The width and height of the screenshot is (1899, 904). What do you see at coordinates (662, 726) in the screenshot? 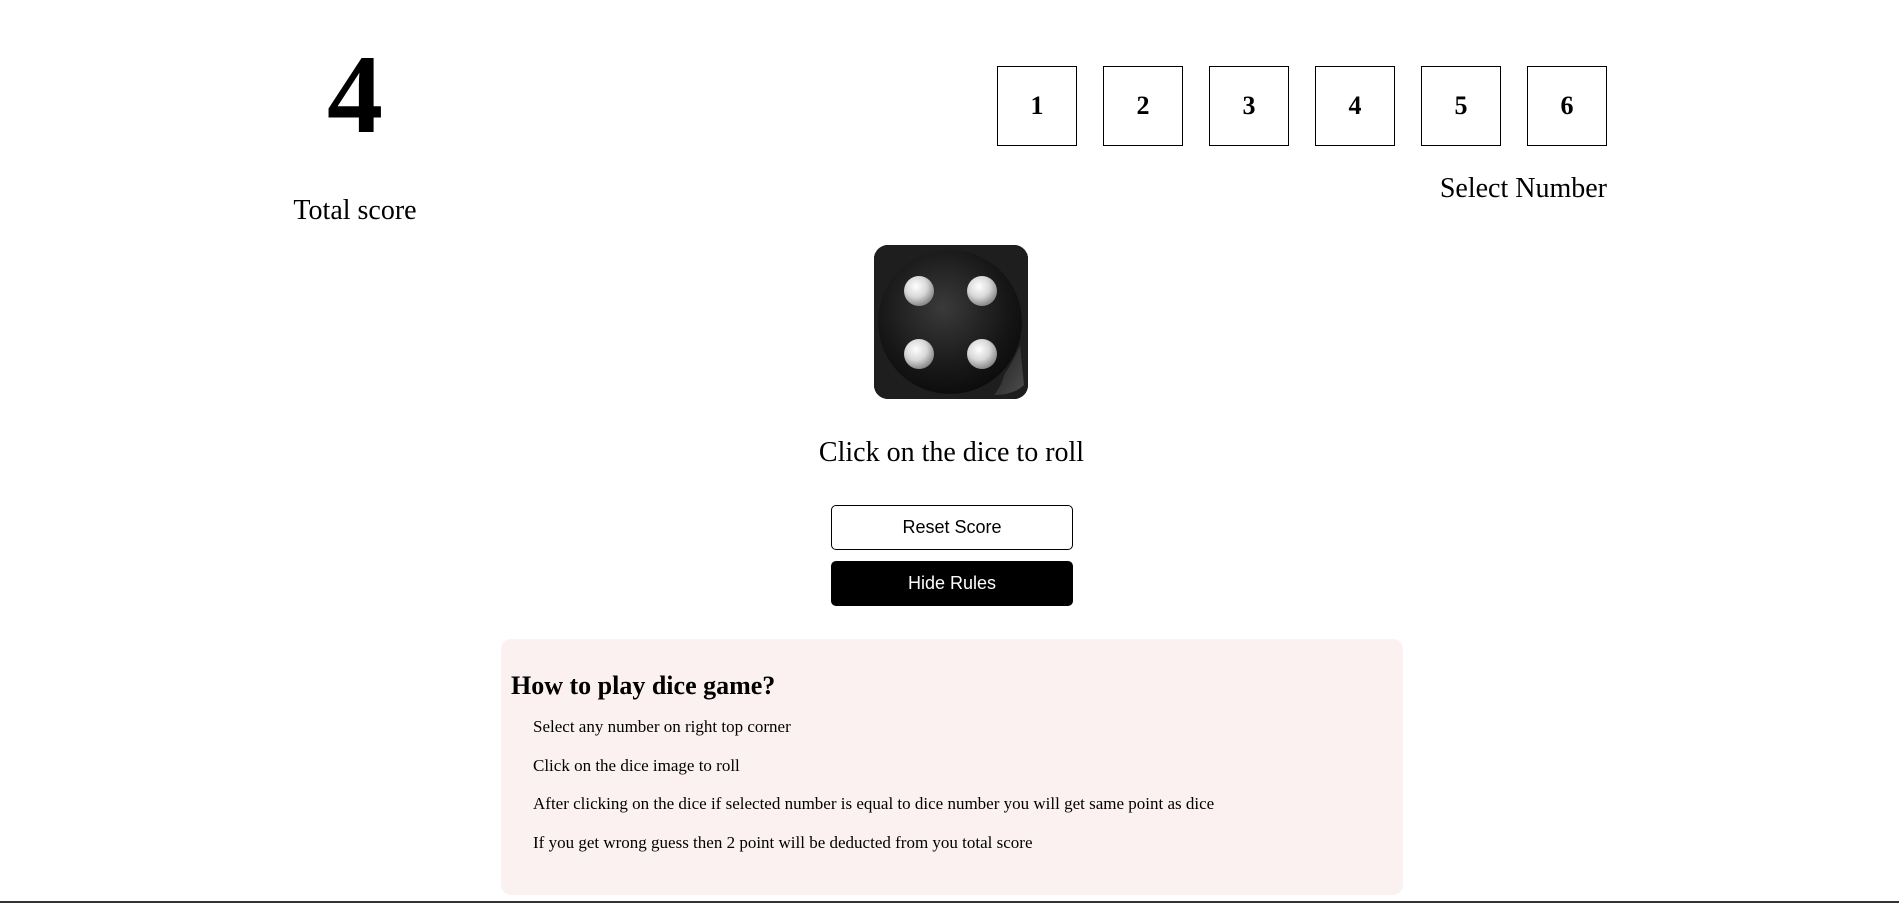
I see `rules-item: Select any number on right top corner` at bounding box center [662, 726].